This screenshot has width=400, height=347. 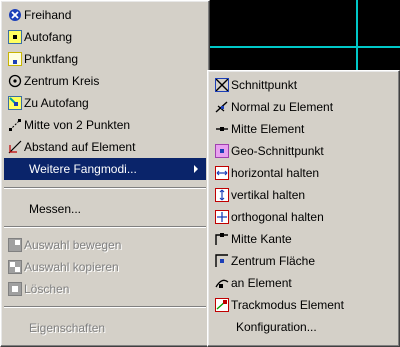 What do you see at coordinates (357, 35) in the screenshot?
I see `canvas-line-vertical` at bounding box center [357, 35].